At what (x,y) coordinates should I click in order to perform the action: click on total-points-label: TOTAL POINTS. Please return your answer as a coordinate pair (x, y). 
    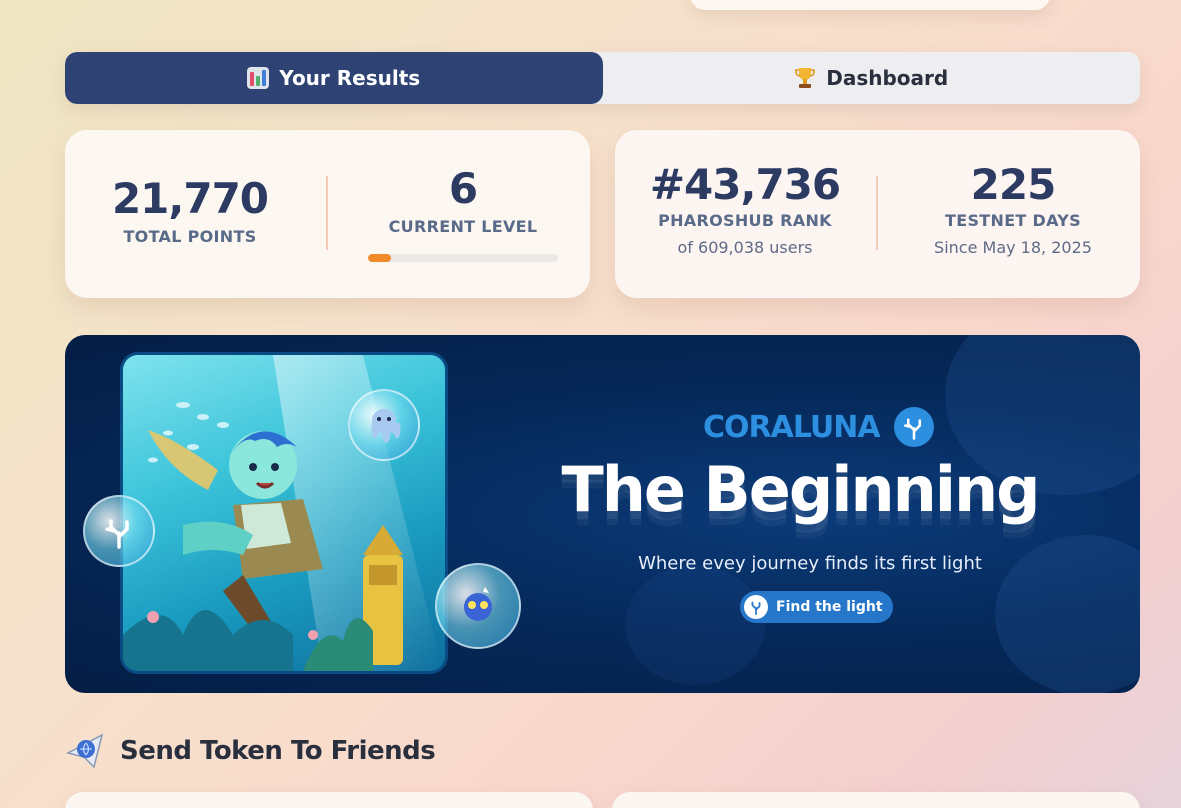
    Looking at the image, I should click on (190, 236).